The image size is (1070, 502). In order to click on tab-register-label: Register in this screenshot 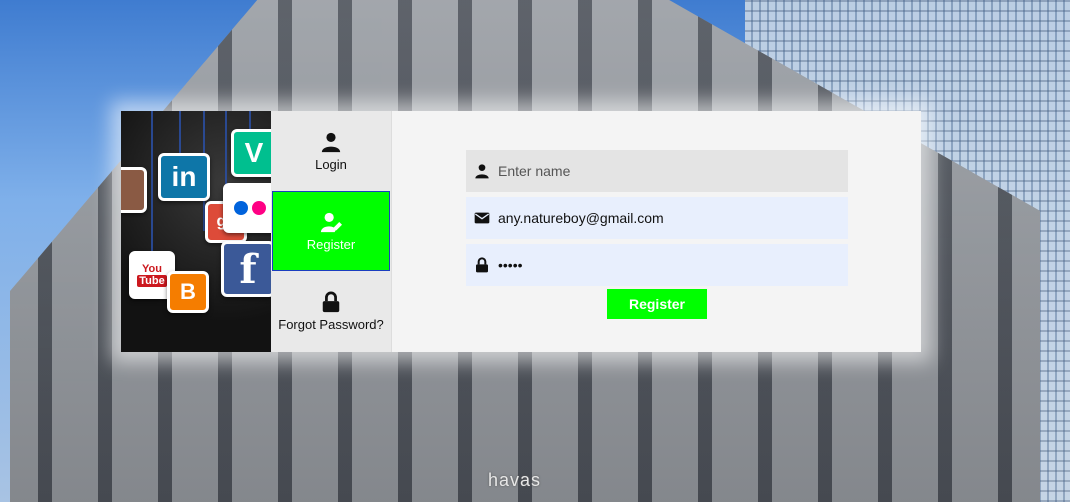, I will do `click(331, 244)`.